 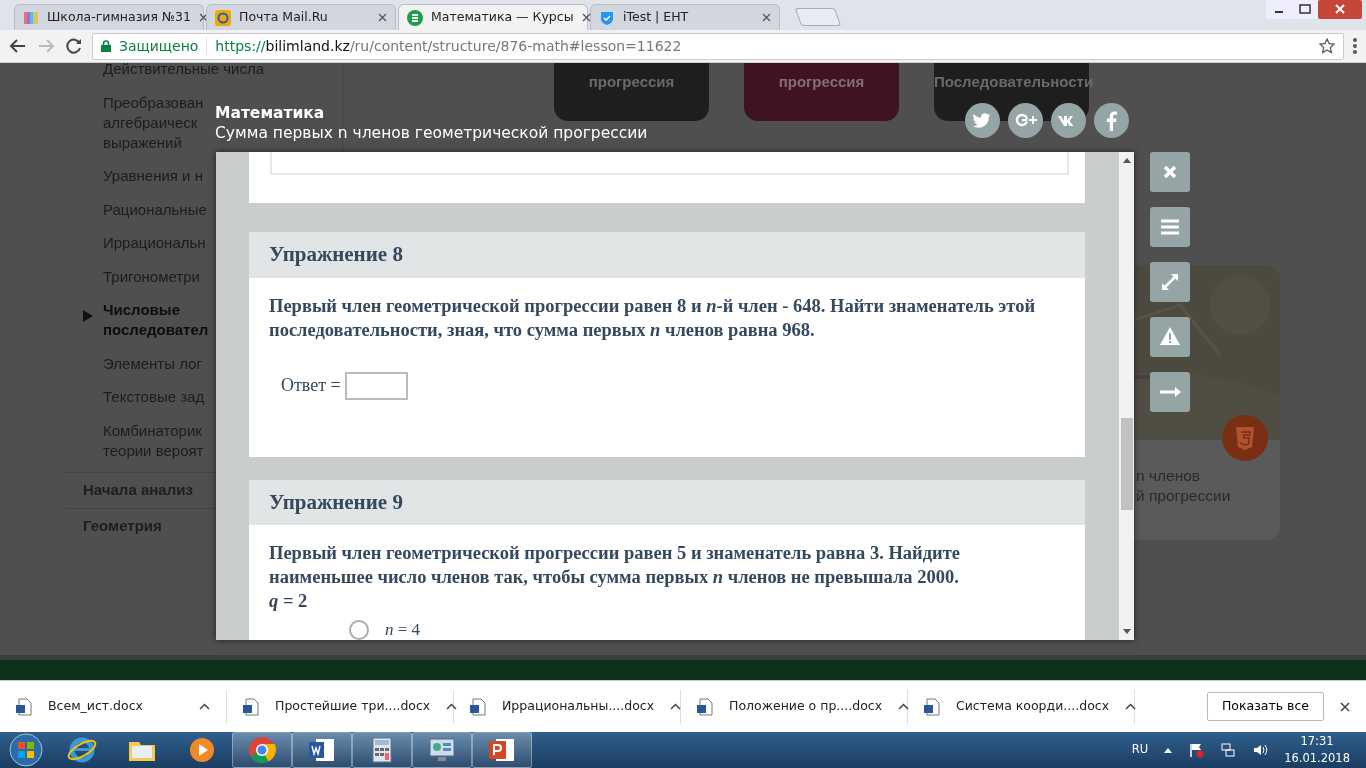 I want to click on expand-icon, so click(x=1170, y=282).